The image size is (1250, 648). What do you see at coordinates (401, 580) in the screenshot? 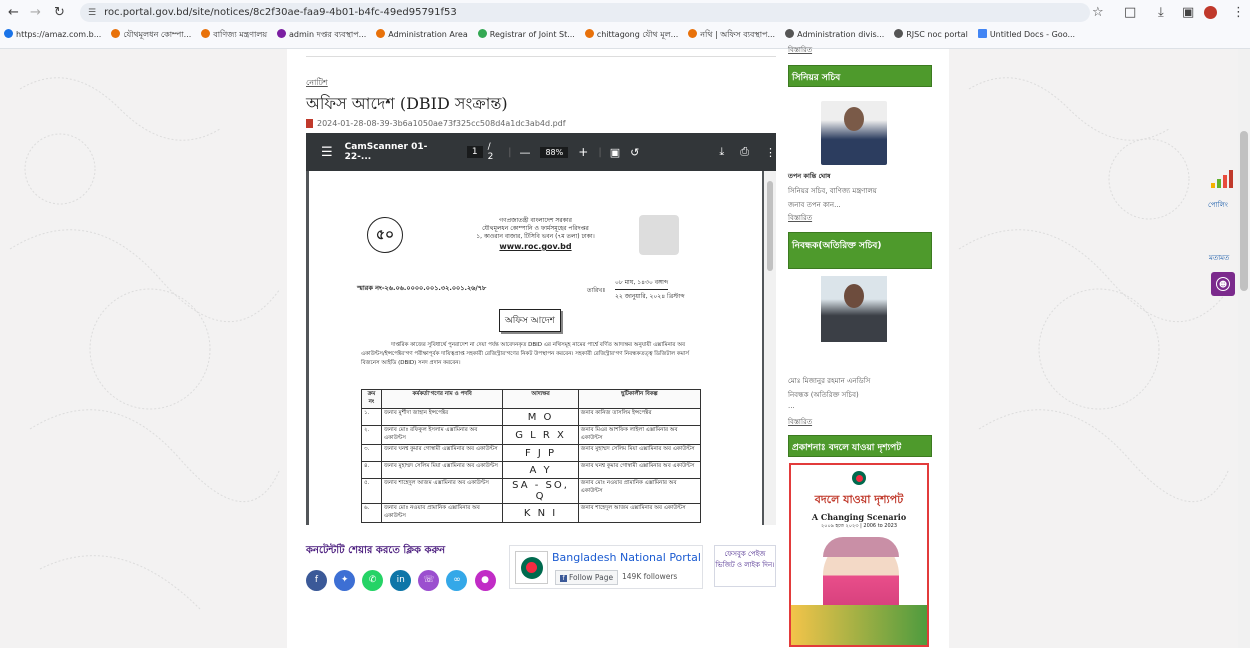
I see `linkedin-share-icon: in` at bounding box center [401, 580].